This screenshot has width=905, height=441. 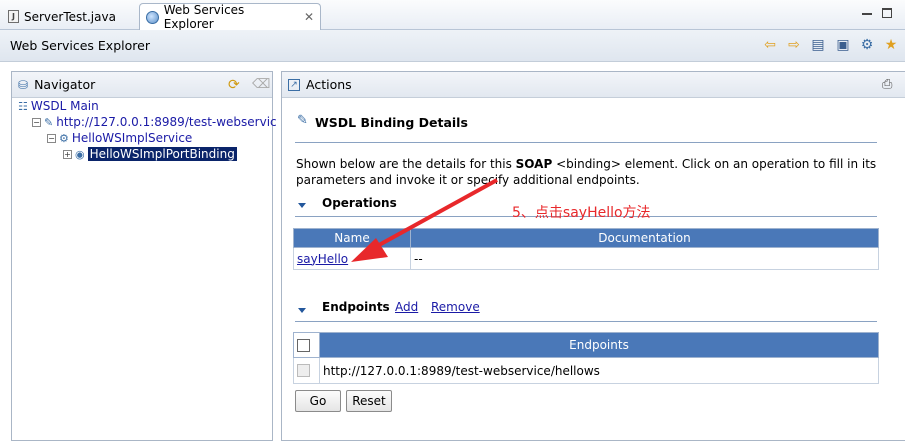 What do you see at coordinates (581, 213) in the screenshot?
I see `annotation-text: 5、点击sayHello方法` at bounding box center [581, 213].